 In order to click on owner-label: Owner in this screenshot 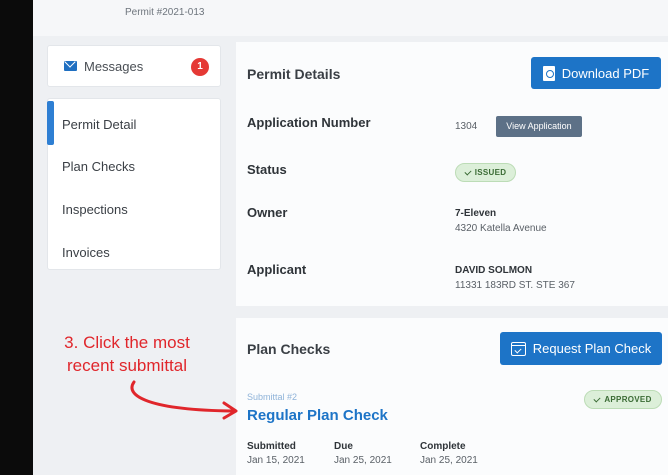, I will do `click(267, 212)`.